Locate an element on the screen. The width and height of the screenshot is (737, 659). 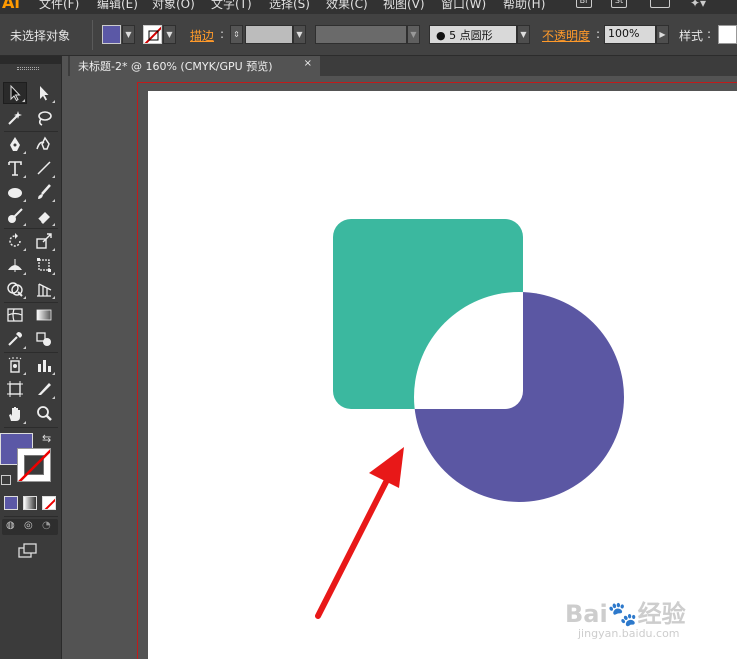
symbol-sprayer-tool is located at coordinates (15, 365).